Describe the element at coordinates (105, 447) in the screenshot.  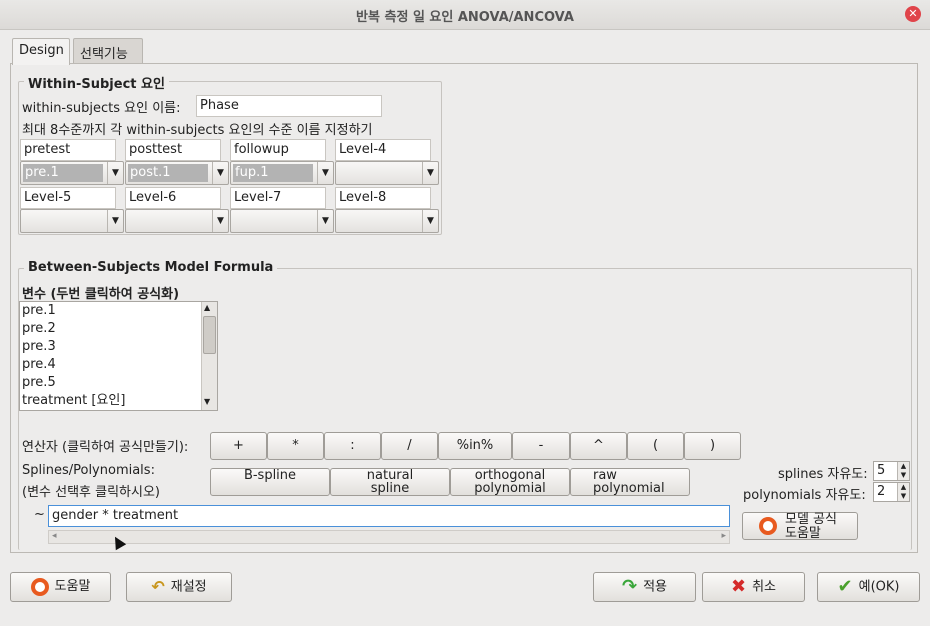
I see `operators-label: 연산자 (클릭하여 공식만들기):` at that location.